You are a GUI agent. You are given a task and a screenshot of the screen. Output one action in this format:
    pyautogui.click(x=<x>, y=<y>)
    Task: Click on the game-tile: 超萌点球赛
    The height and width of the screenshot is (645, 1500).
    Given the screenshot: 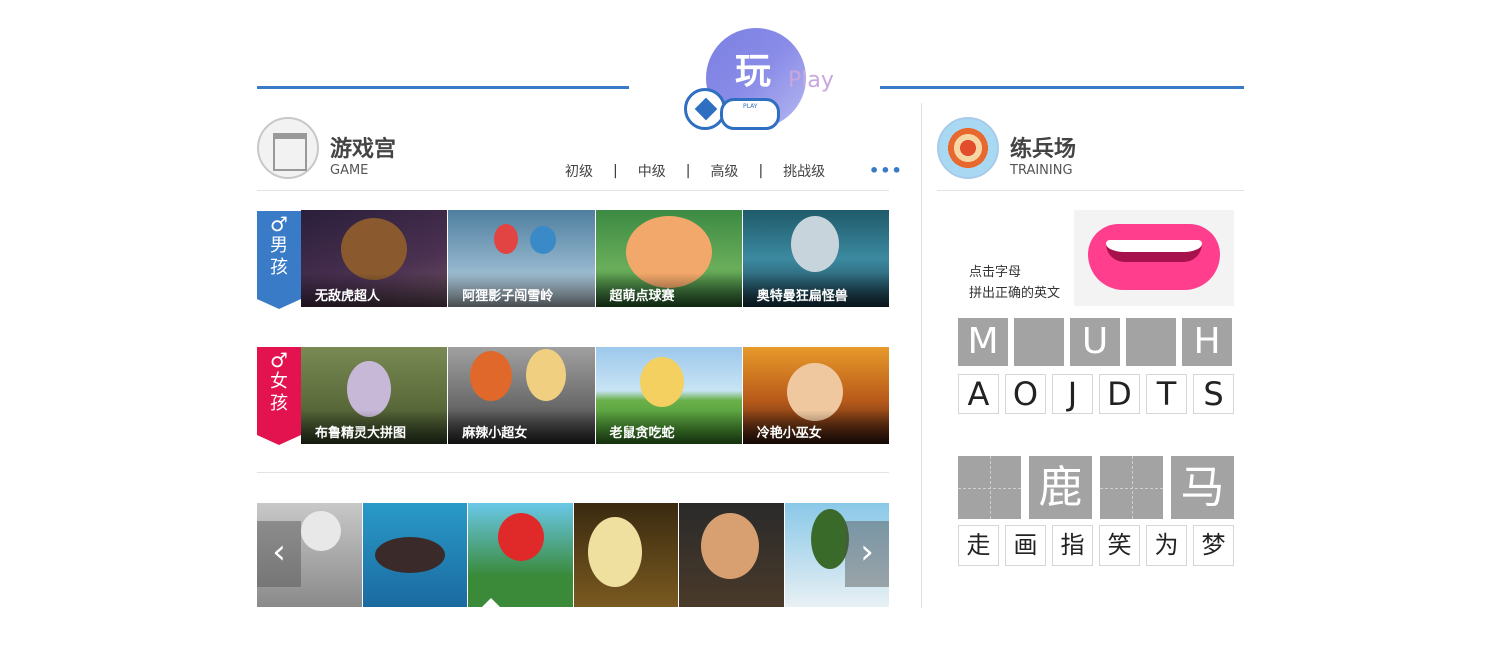 What is the action you would take?
    pyautogui.click(x=668, y=258)
    